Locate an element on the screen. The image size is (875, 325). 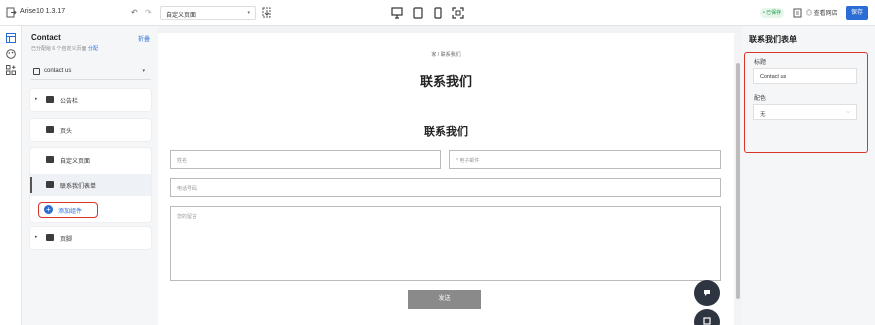
add-section-label: 添加组件 is located at coordinates (70, 212).